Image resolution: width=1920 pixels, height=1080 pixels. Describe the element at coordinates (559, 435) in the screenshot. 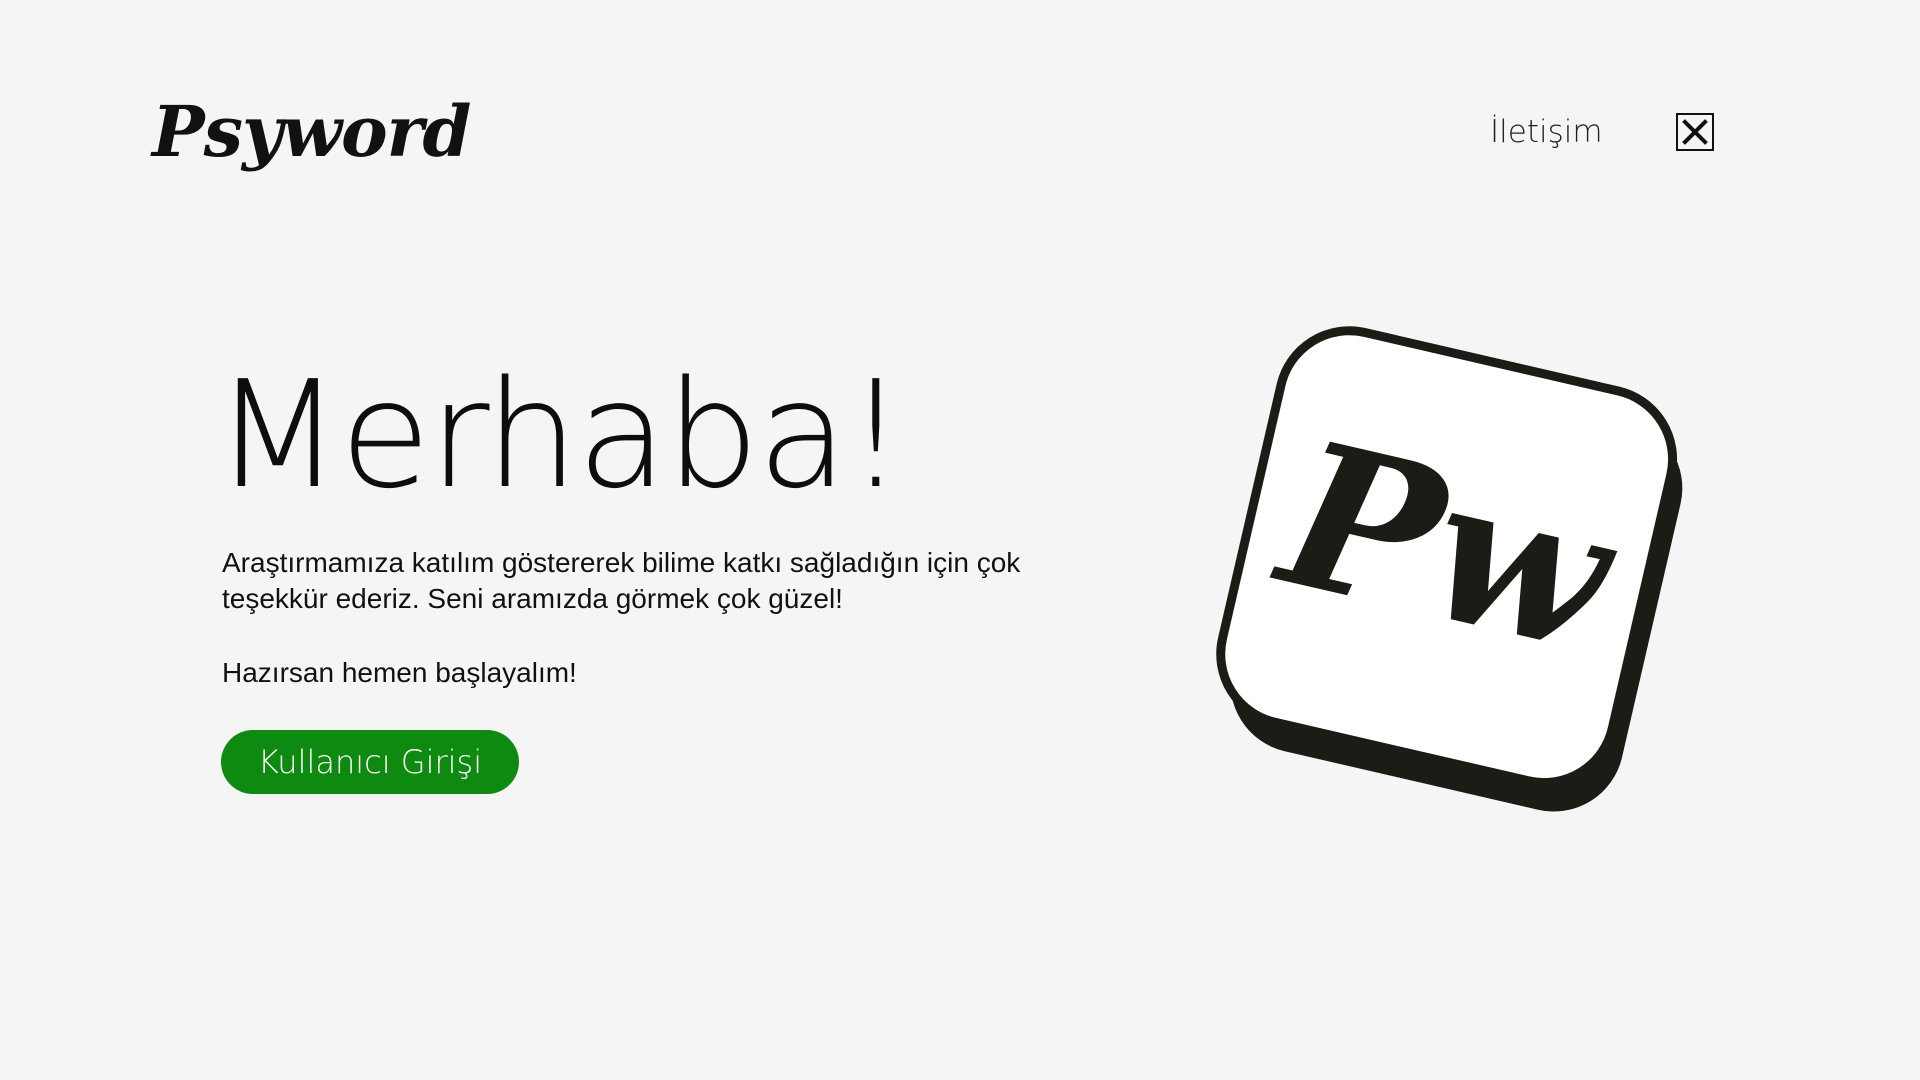

I see `page-title: Merhaba!` at that location.